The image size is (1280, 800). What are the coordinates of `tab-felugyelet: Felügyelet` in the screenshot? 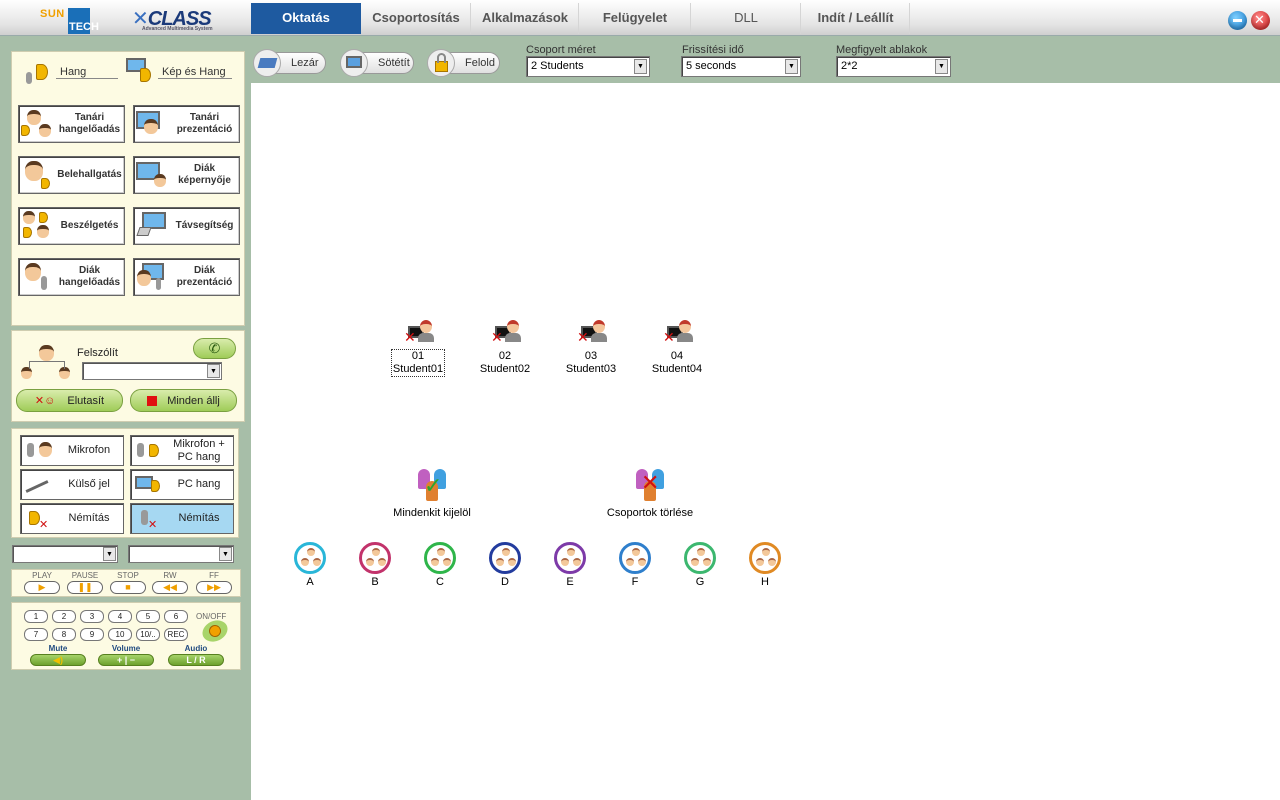 It's located at (635, 18).